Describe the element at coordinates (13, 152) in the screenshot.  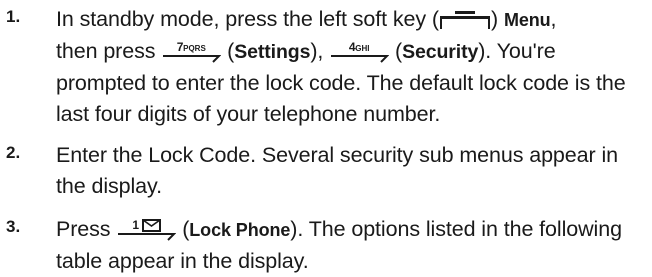
I see `step-number: 2.` at that location.